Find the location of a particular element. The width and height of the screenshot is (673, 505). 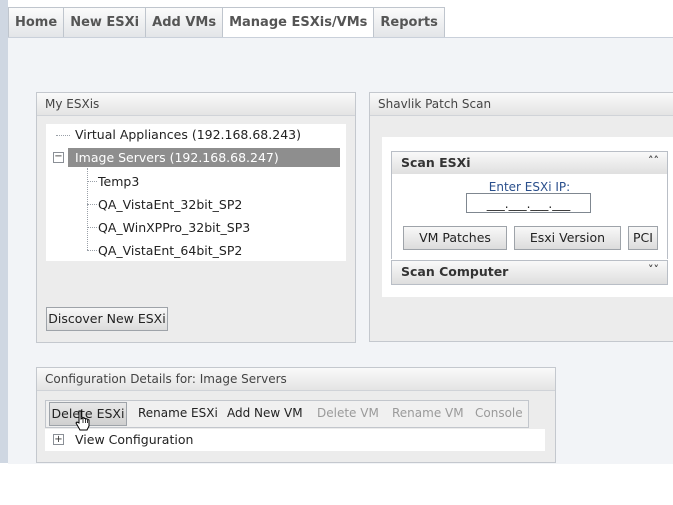

chevron-up-icon: ˄˄ is located at coordinates (653, 160).